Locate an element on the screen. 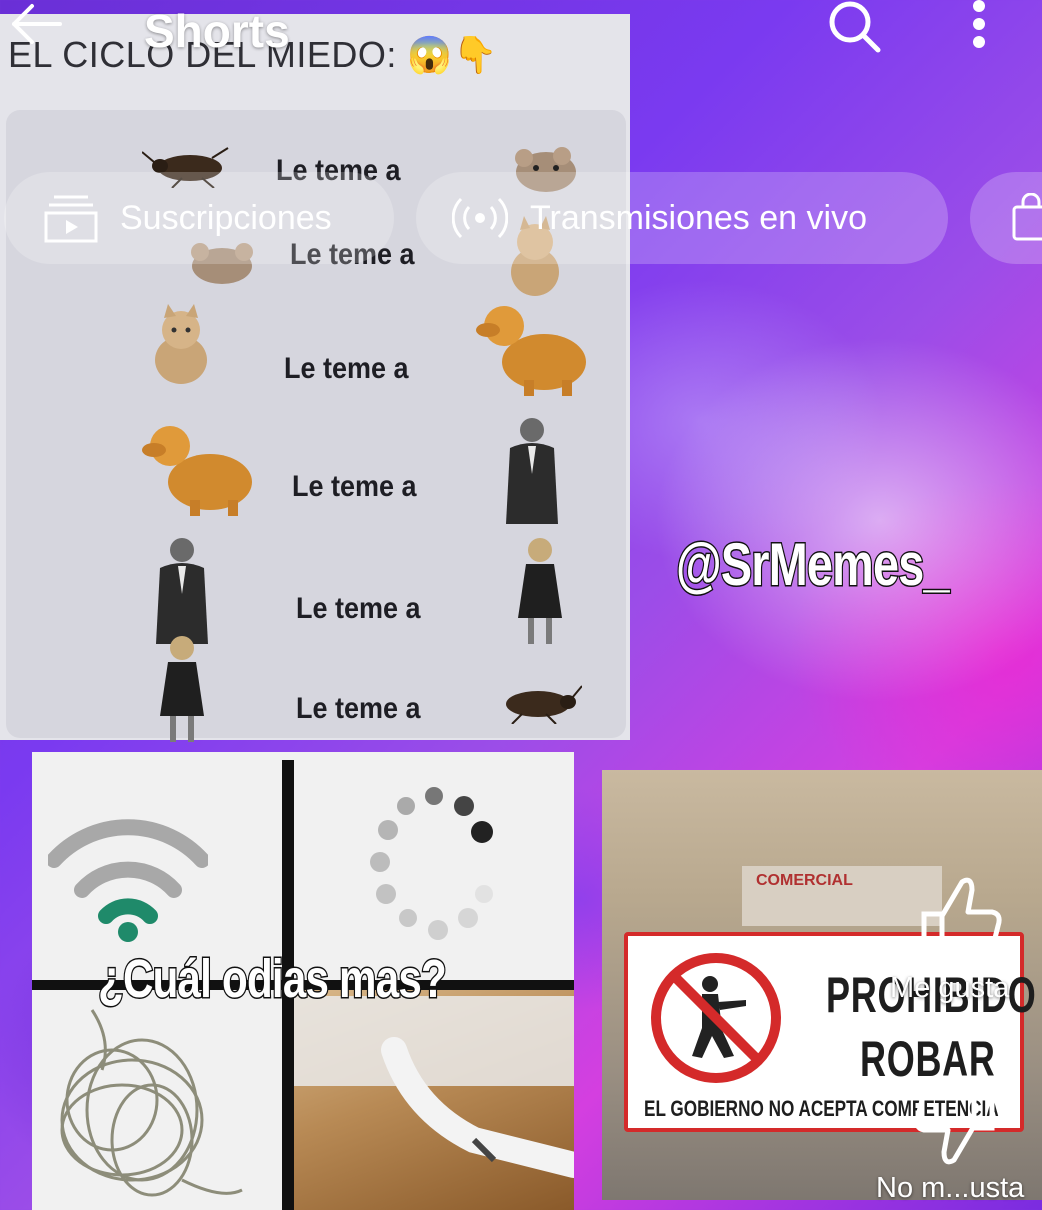 The height and width of the screenshot is (1210, 1042). broken-charger-cable-icon is located at coordinates (434, 1087).